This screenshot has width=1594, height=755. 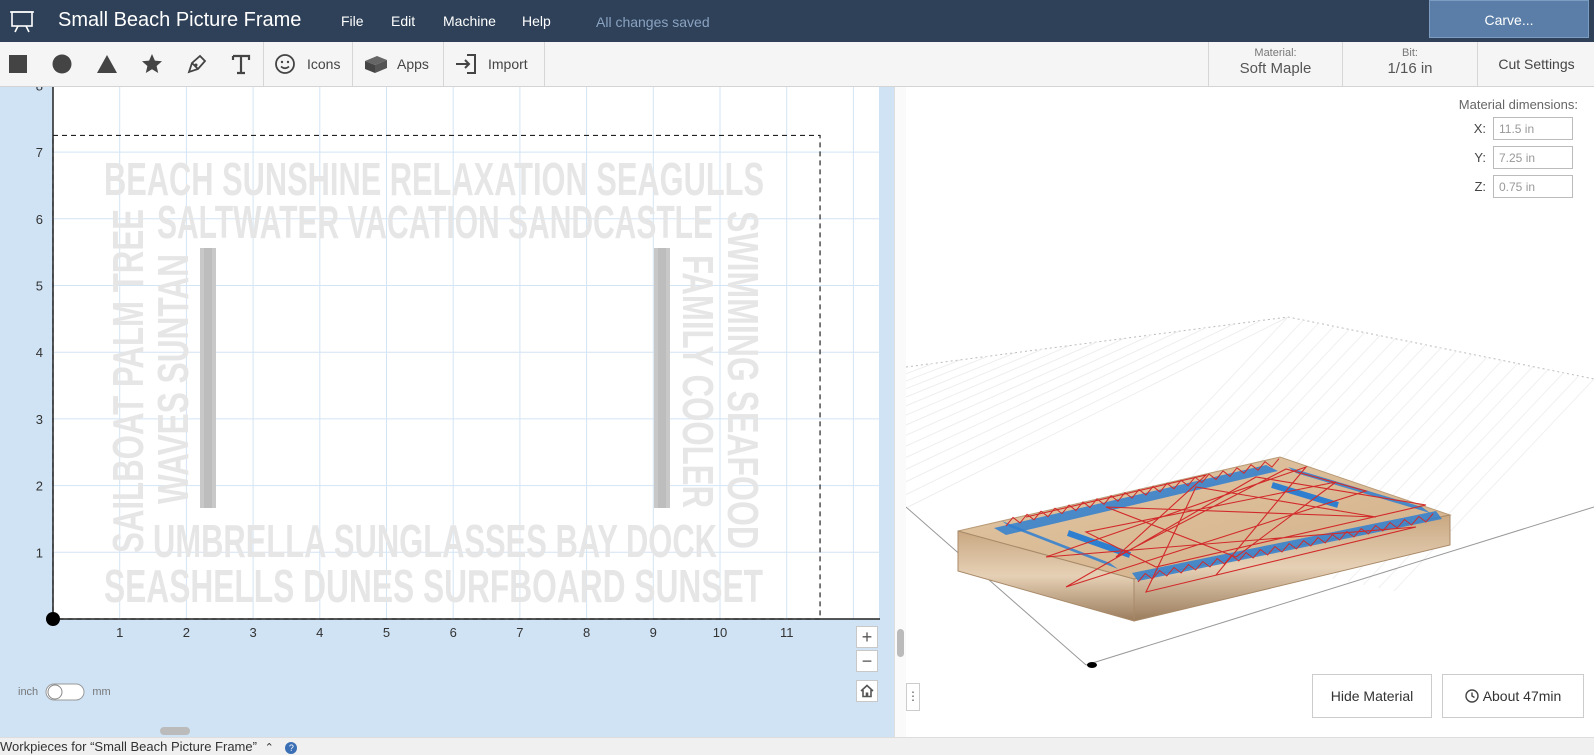 I want to click on chevron-up-icon: ⌃, so click(x=269, y=748).